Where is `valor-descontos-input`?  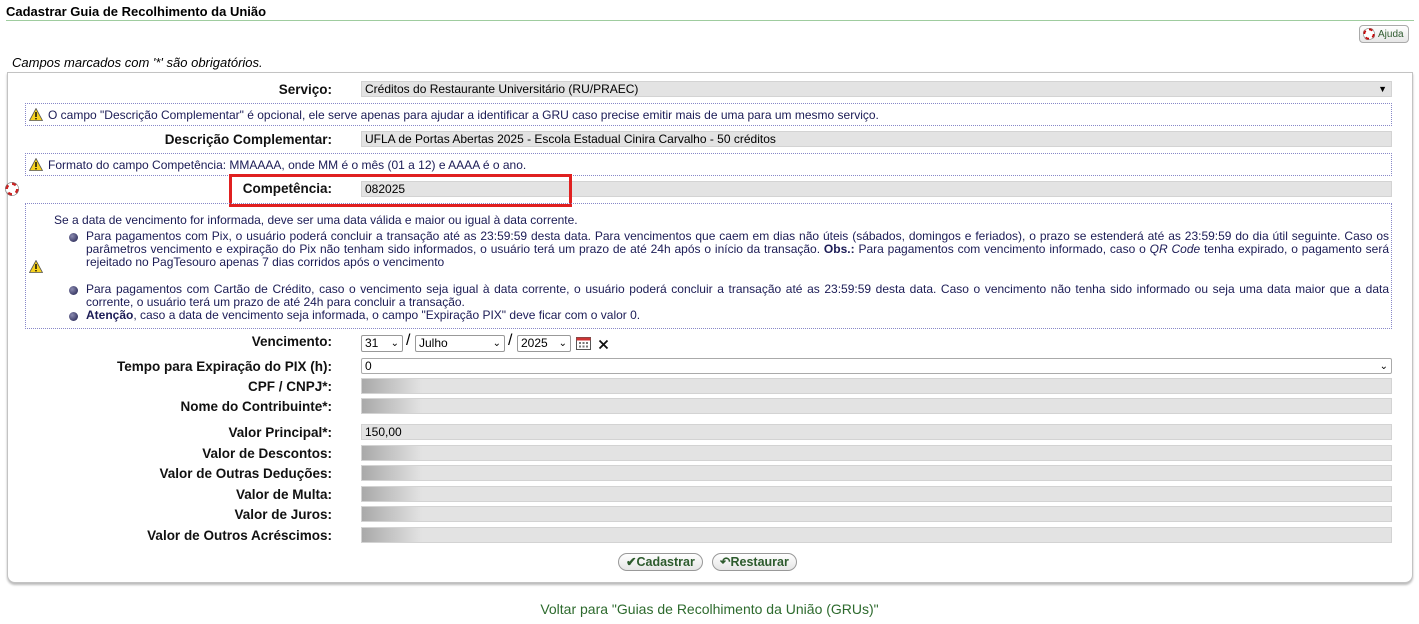
valor-descontos-input is located at coordinates (876, 453).